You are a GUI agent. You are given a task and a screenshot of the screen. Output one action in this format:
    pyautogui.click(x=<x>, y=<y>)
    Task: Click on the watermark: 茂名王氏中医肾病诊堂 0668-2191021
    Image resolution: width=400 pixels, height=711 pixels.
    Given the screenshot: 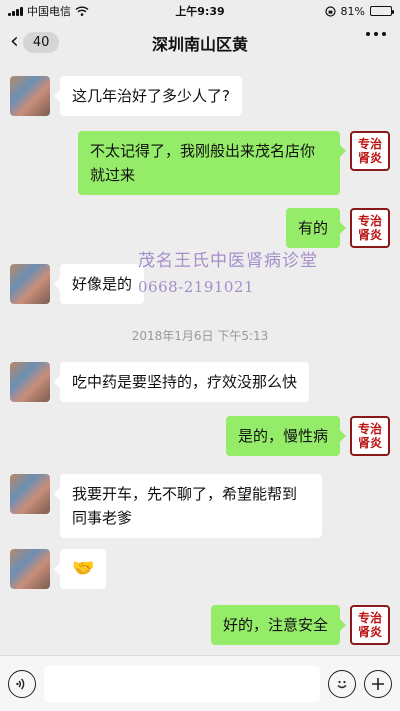 What is the action you would take?
    pyautogui.click(x=228, y=274)
    